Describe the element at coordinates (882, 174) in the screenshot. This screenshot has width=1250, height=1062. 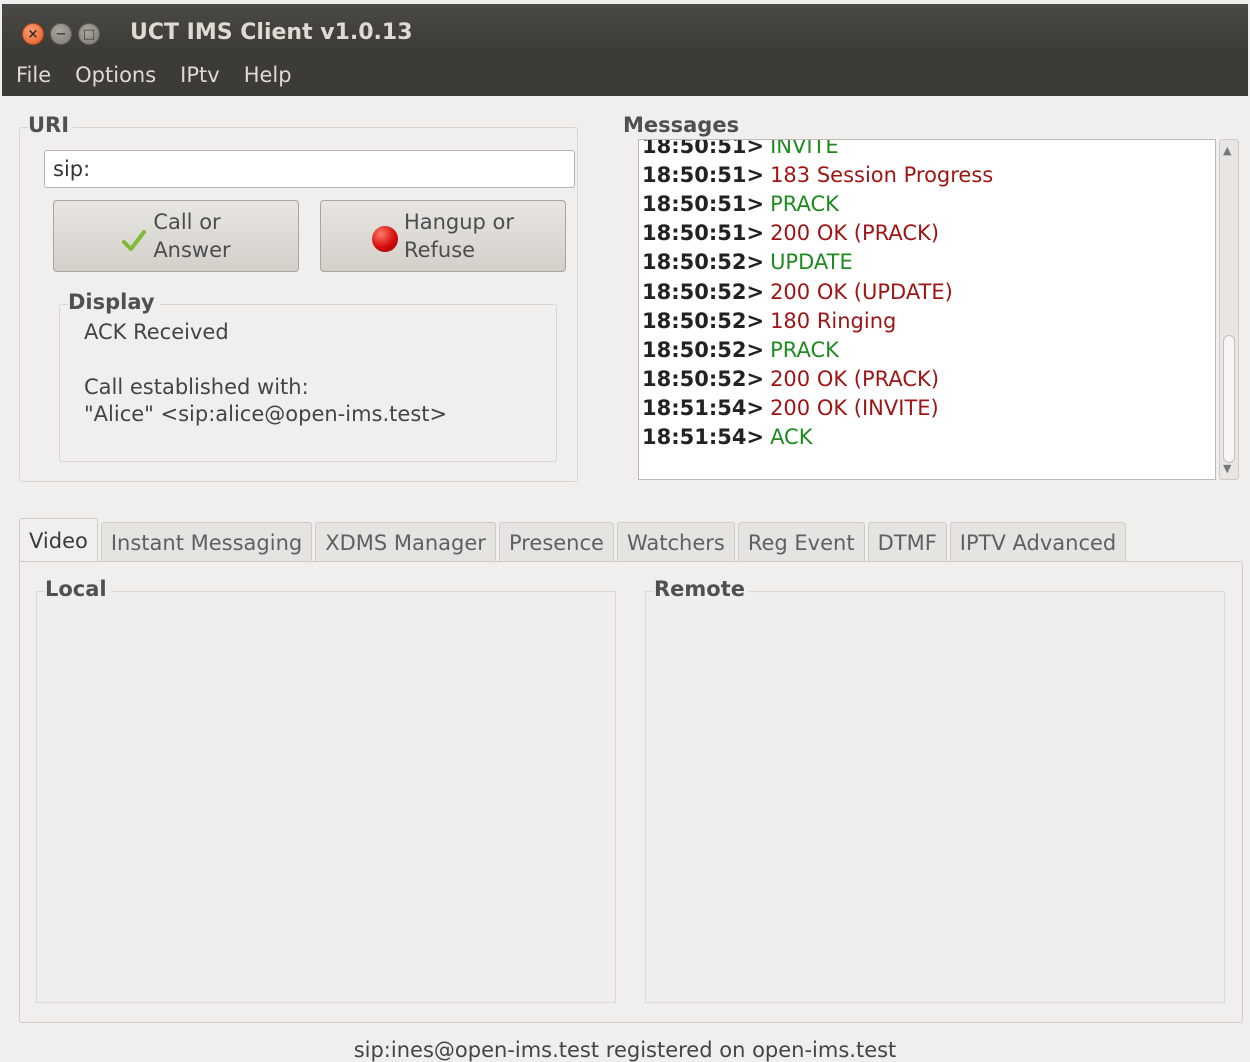
I see `message-text: 183 Session Progress` at that location.